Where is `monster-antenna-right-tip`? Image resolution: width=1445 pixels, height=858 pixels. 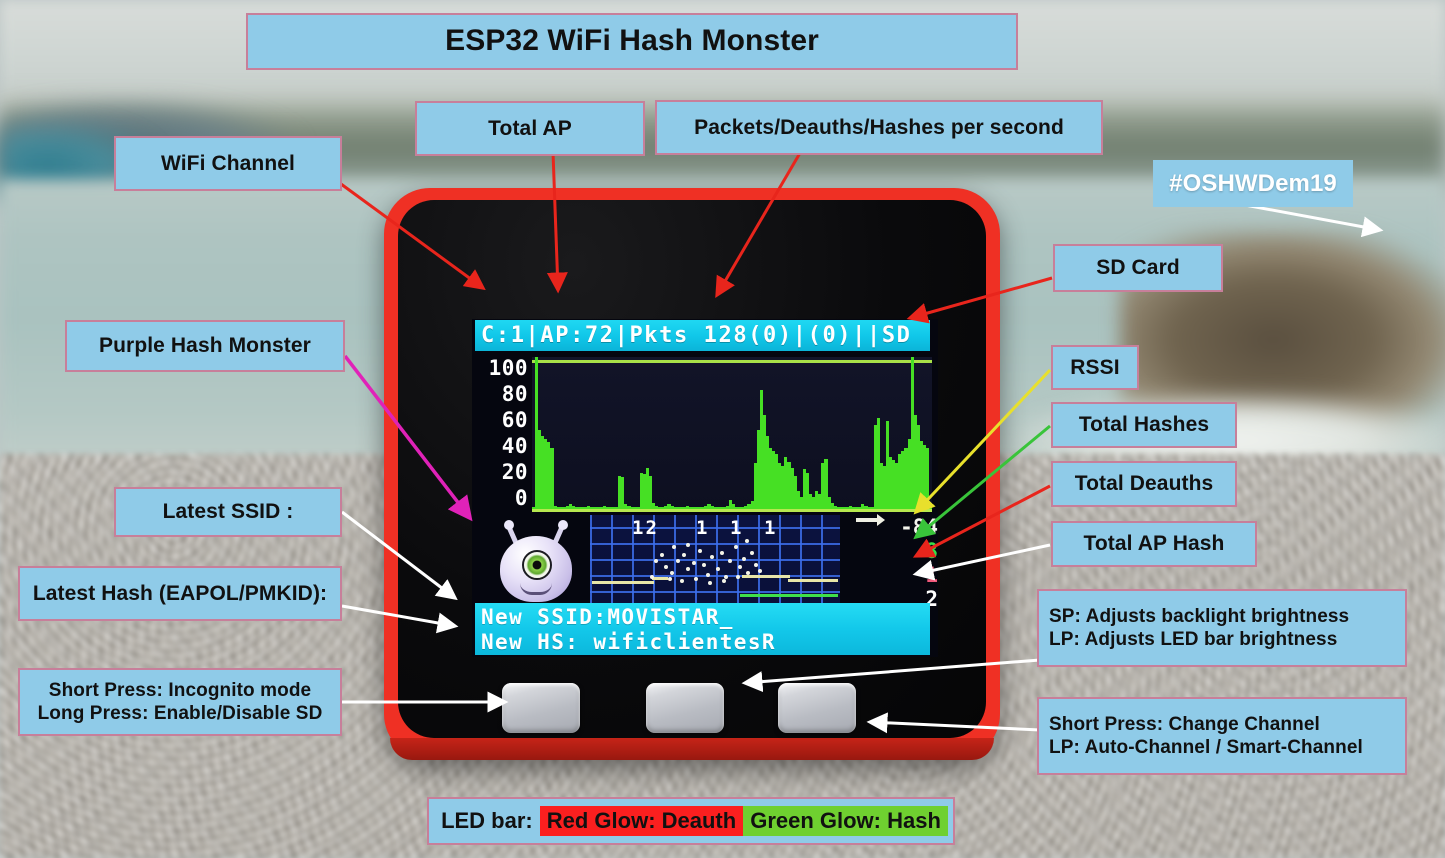
monster-antenna-right-tip is located at coordinates (563, 525).